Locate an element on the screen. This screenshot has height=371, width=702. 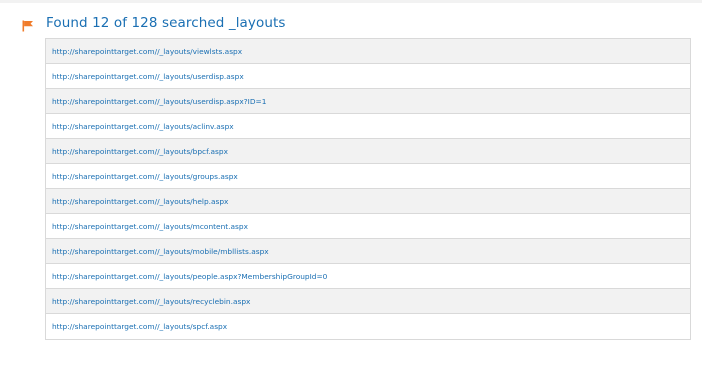
results-header: Found 12 of 128 searched _layouts is located at coordinates (154, 23).